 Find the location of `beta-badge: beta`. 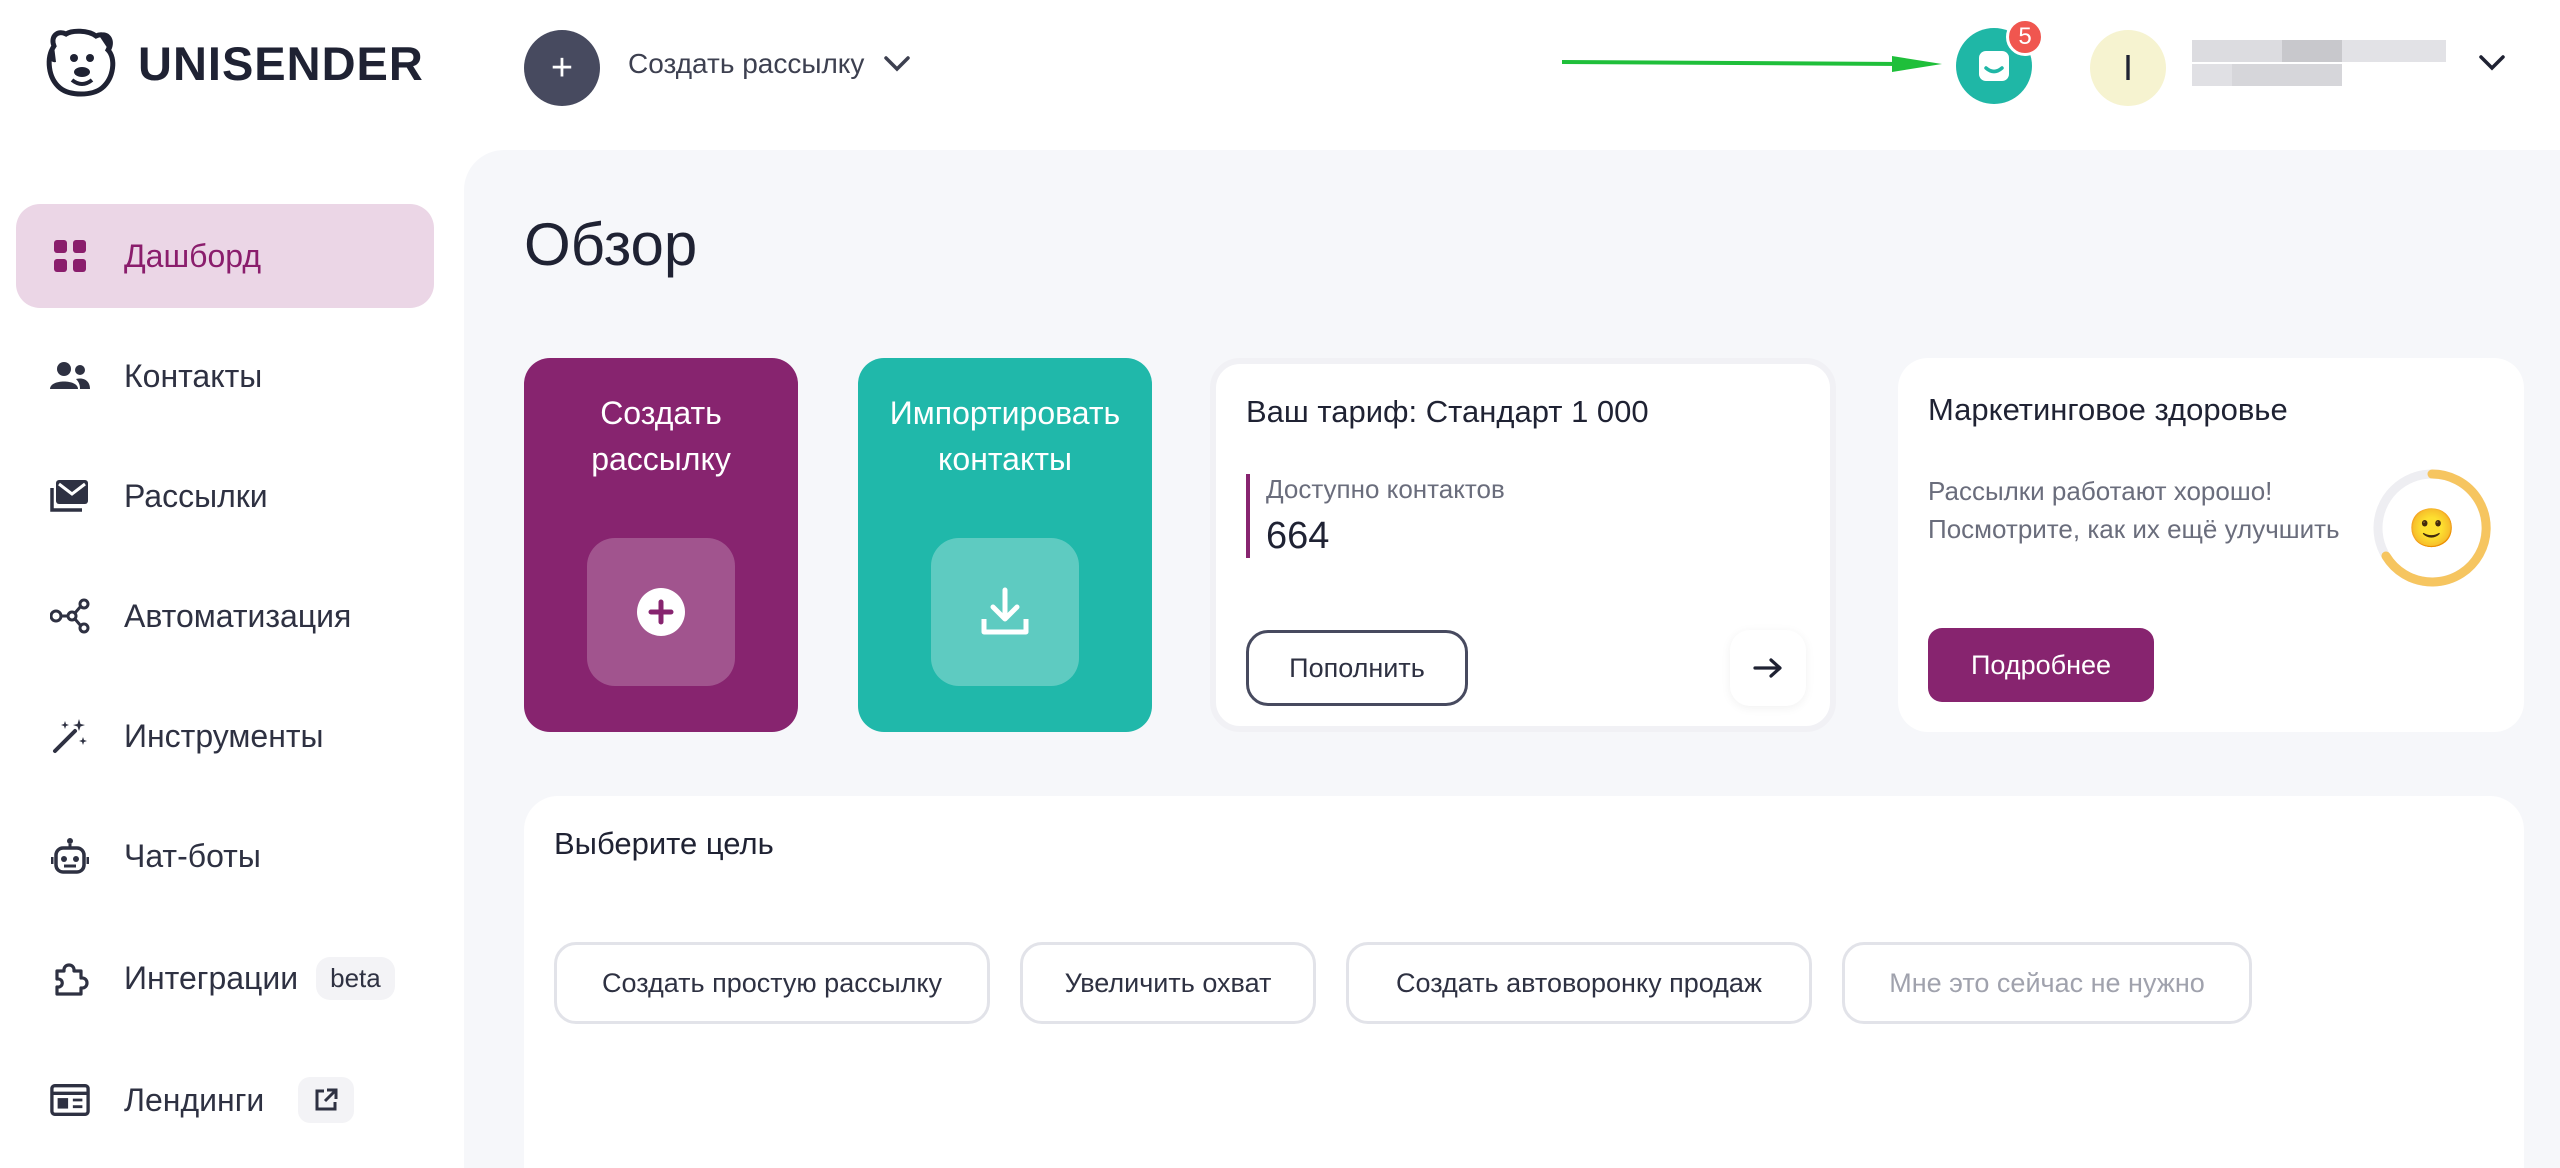

beta-badge: beta is located at coordinates (355, 978).